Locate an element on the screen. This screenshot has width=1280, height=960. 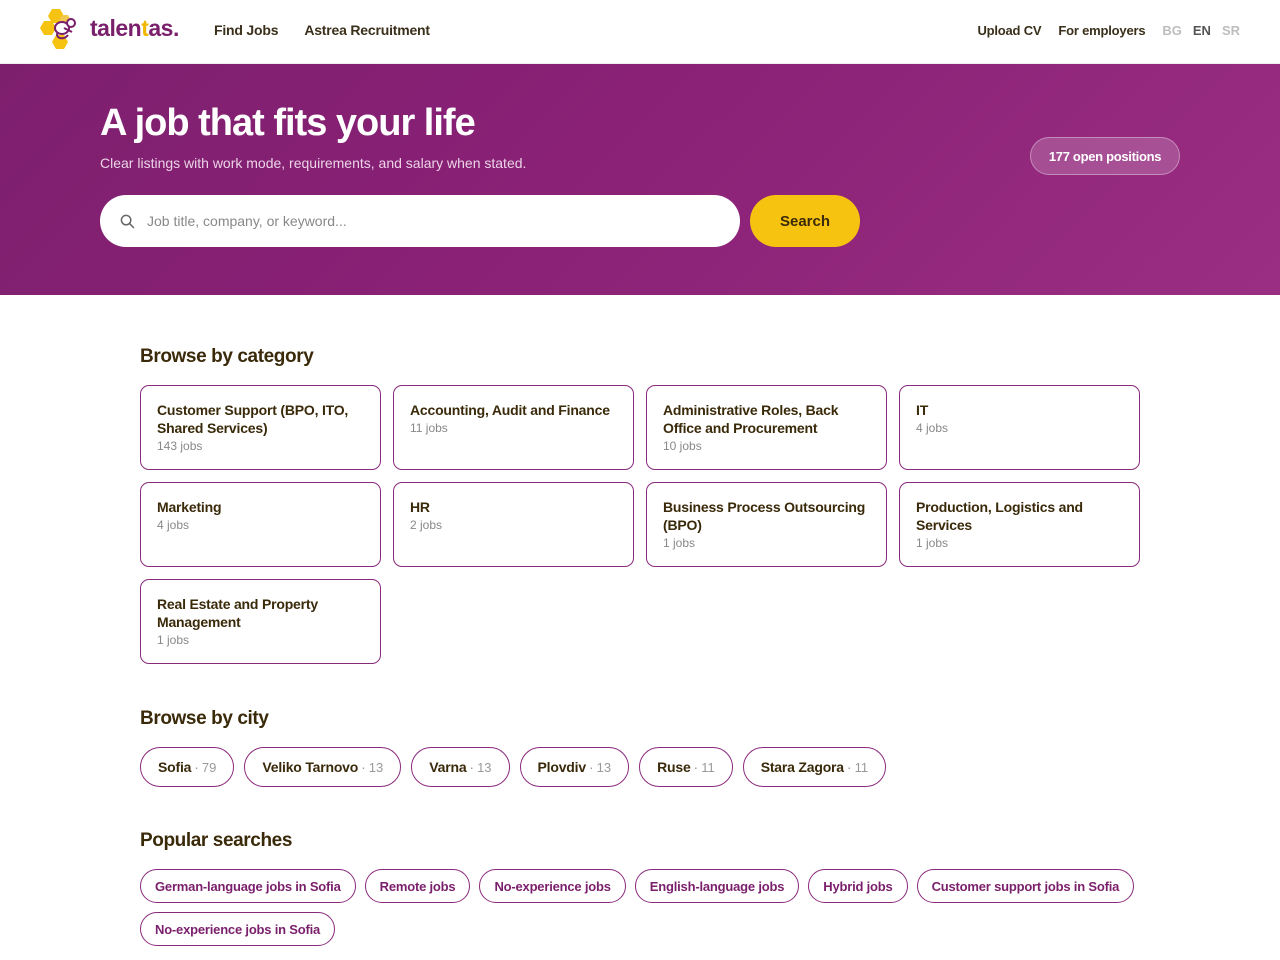
city-pill: Ruse · 11 is located at coordinates (686, 767).